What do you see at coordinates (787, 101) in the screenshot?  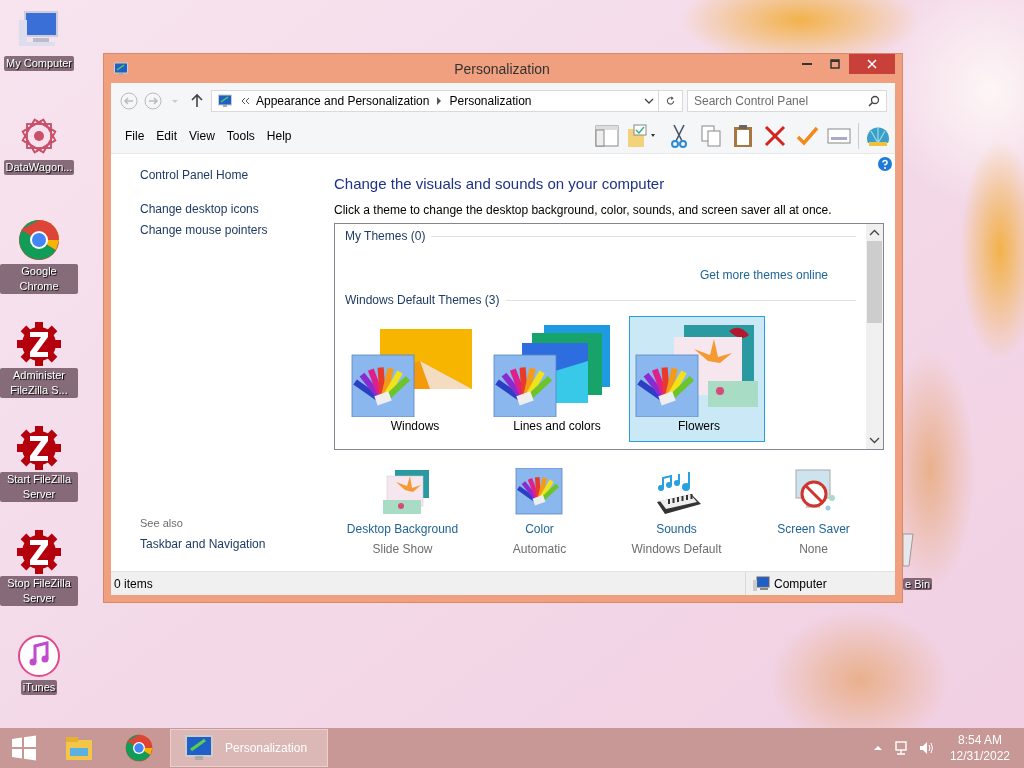 I see `search-field: Search Control Panel` at bounding box center [787, 101].